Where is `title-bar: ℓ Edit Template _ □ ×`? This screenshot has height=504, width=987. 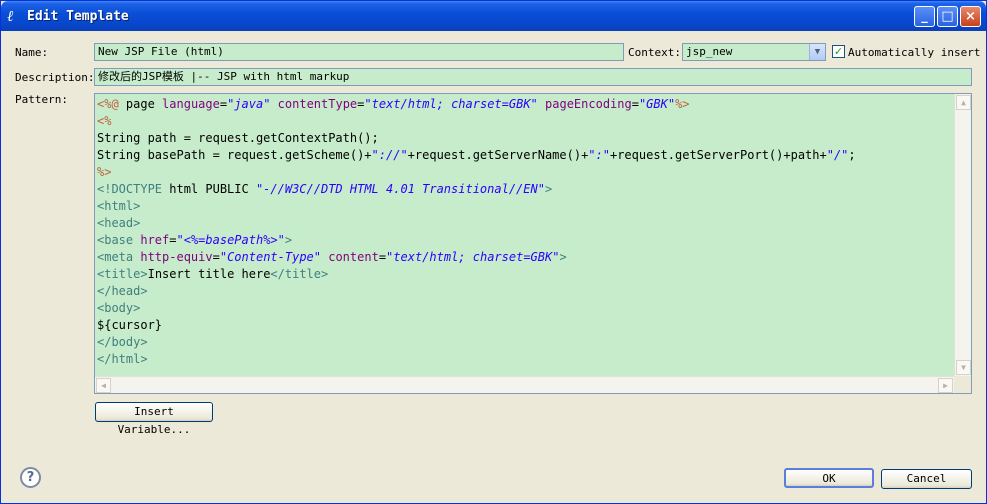 title-bar: ℓ Edit Template _ □ × is located at coordinates (493, 16).